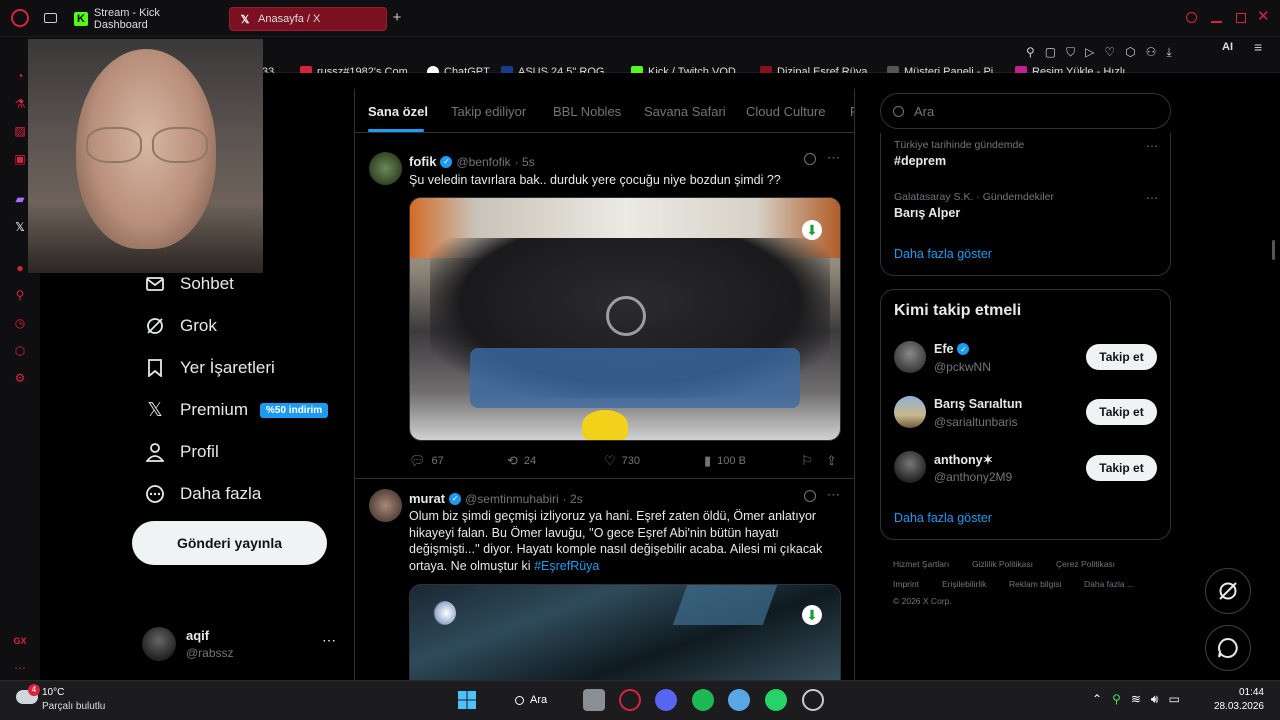 This screenshot has width=1280, height=720. Describe the element at coordinates (1097, 700) in the screenshot. I see `chevron-up-icon: ⌃` at that location.